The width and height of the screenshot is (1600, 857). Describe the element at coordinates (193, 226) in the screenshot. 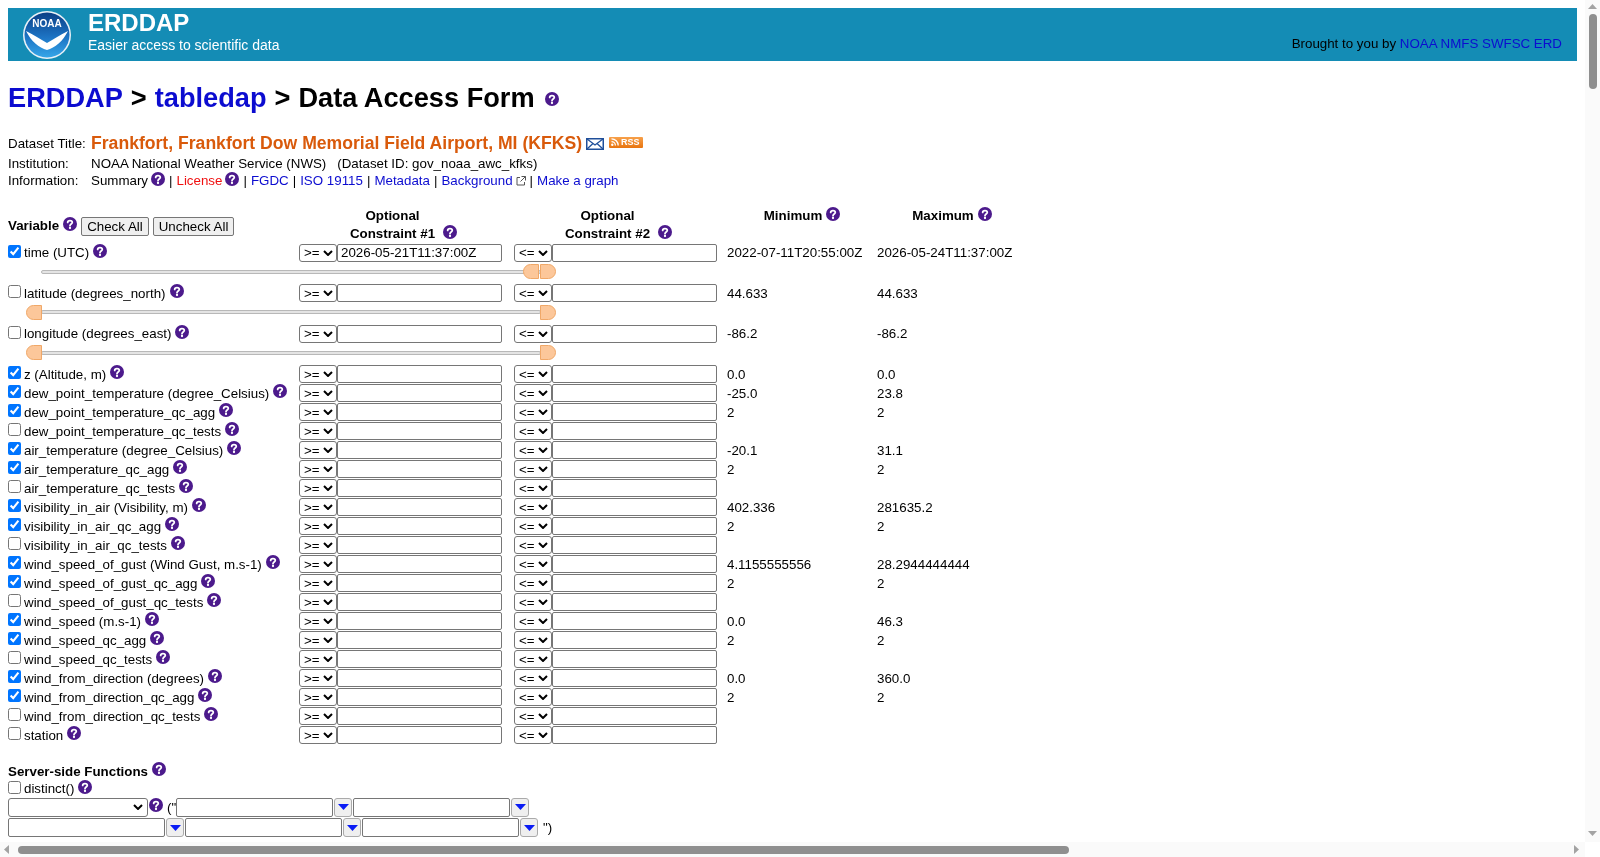

I see `uncheck-all-button: Uncheck All` at that location.